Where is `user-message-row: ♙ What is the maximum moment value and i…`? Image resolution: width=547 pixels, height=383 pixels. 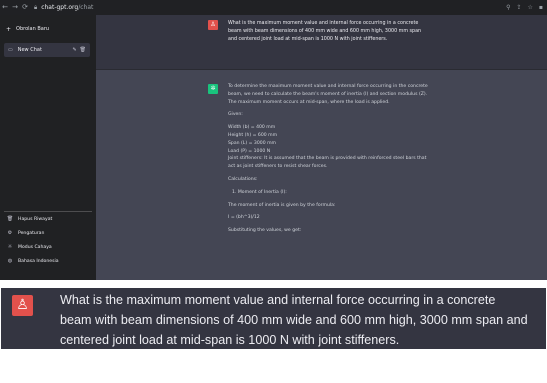 user-message-row: ♙ What is the maximum moment value and i… is located at coordinates (321, 42).